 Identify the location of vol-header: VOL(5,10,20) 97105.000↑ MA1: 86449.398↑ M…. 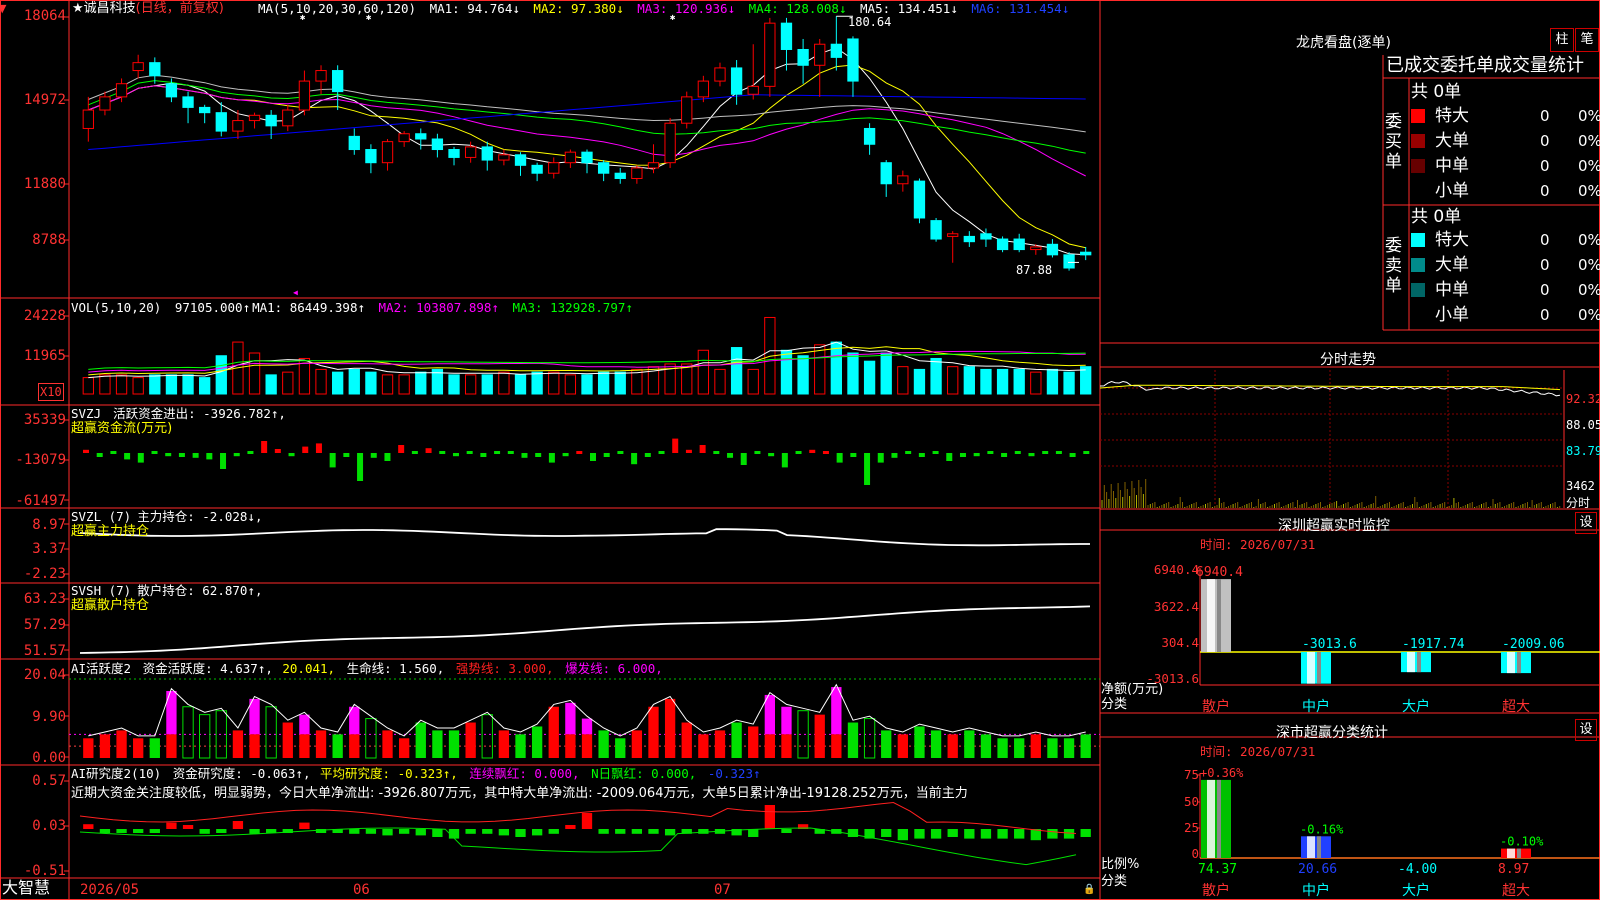
(352, 308).